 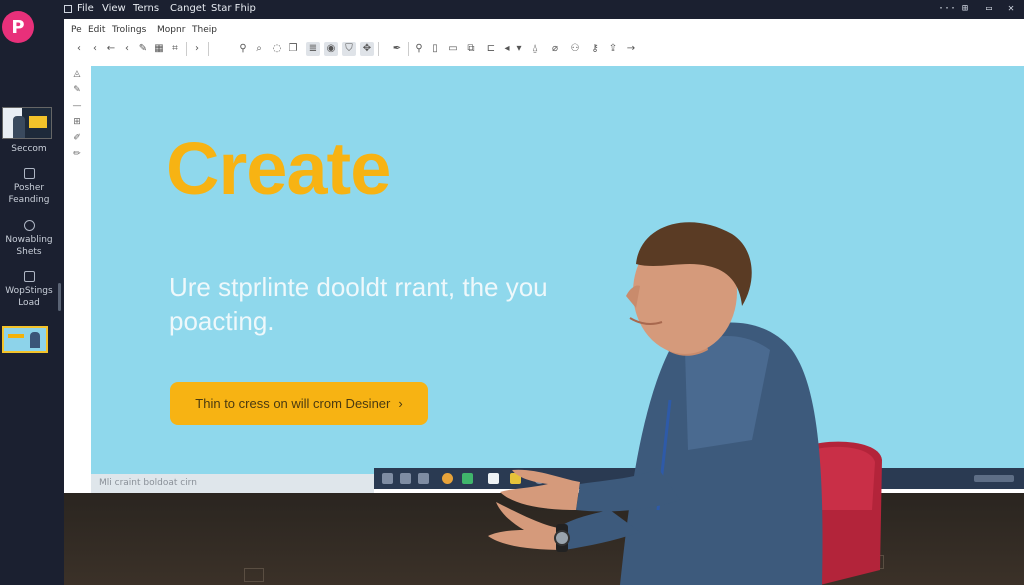 I want to click on chat-icon, so click(x=423, y=478).